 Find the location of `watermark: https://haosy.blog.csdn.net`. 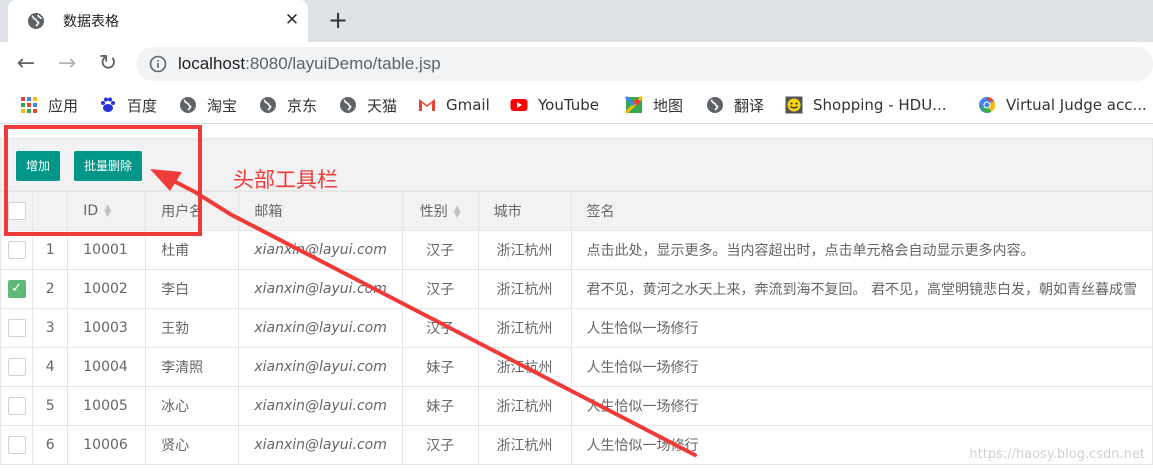

watermark: https://haosy.blog.csdn.net is located at coordinates (1057, 454).